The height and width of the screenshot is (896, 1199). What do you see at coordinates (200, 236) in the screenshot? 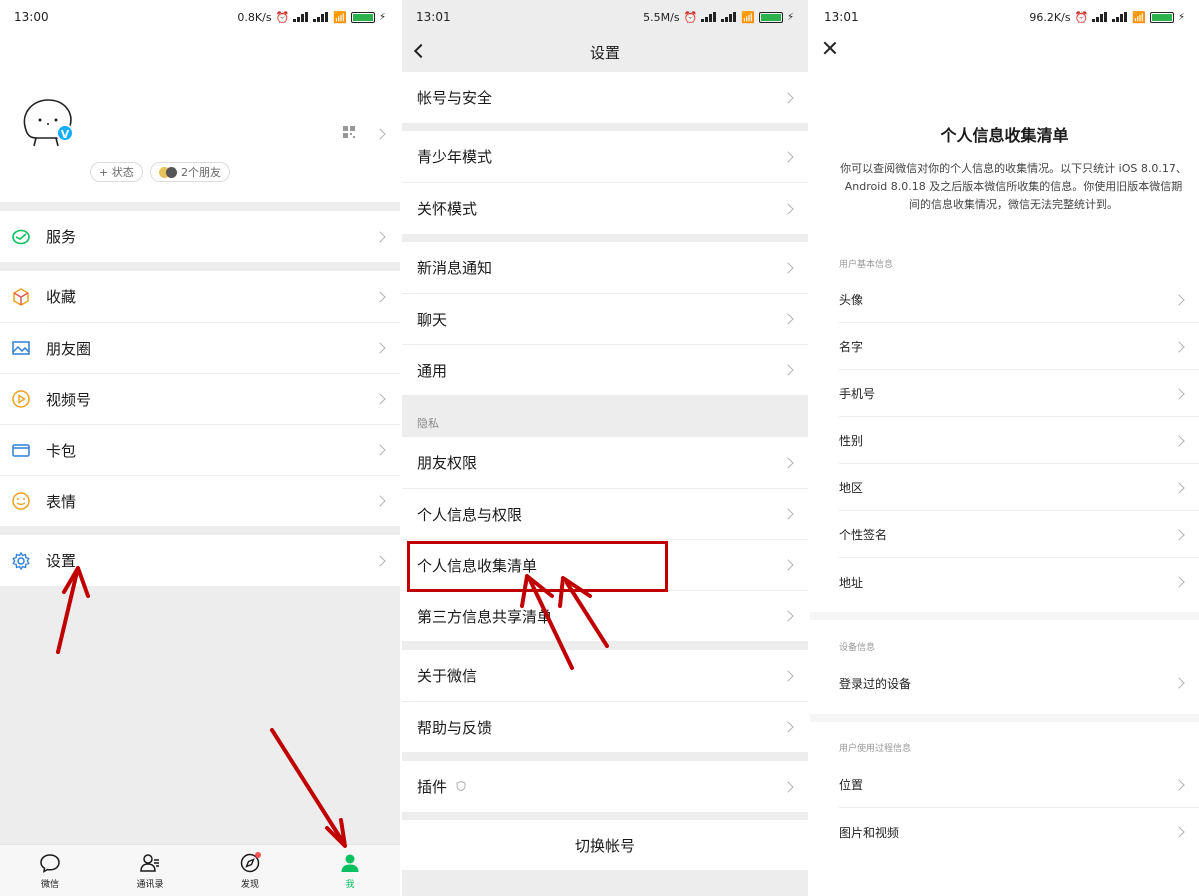
I see `menu-item-services: 服务` at bounding box center [200, 236].